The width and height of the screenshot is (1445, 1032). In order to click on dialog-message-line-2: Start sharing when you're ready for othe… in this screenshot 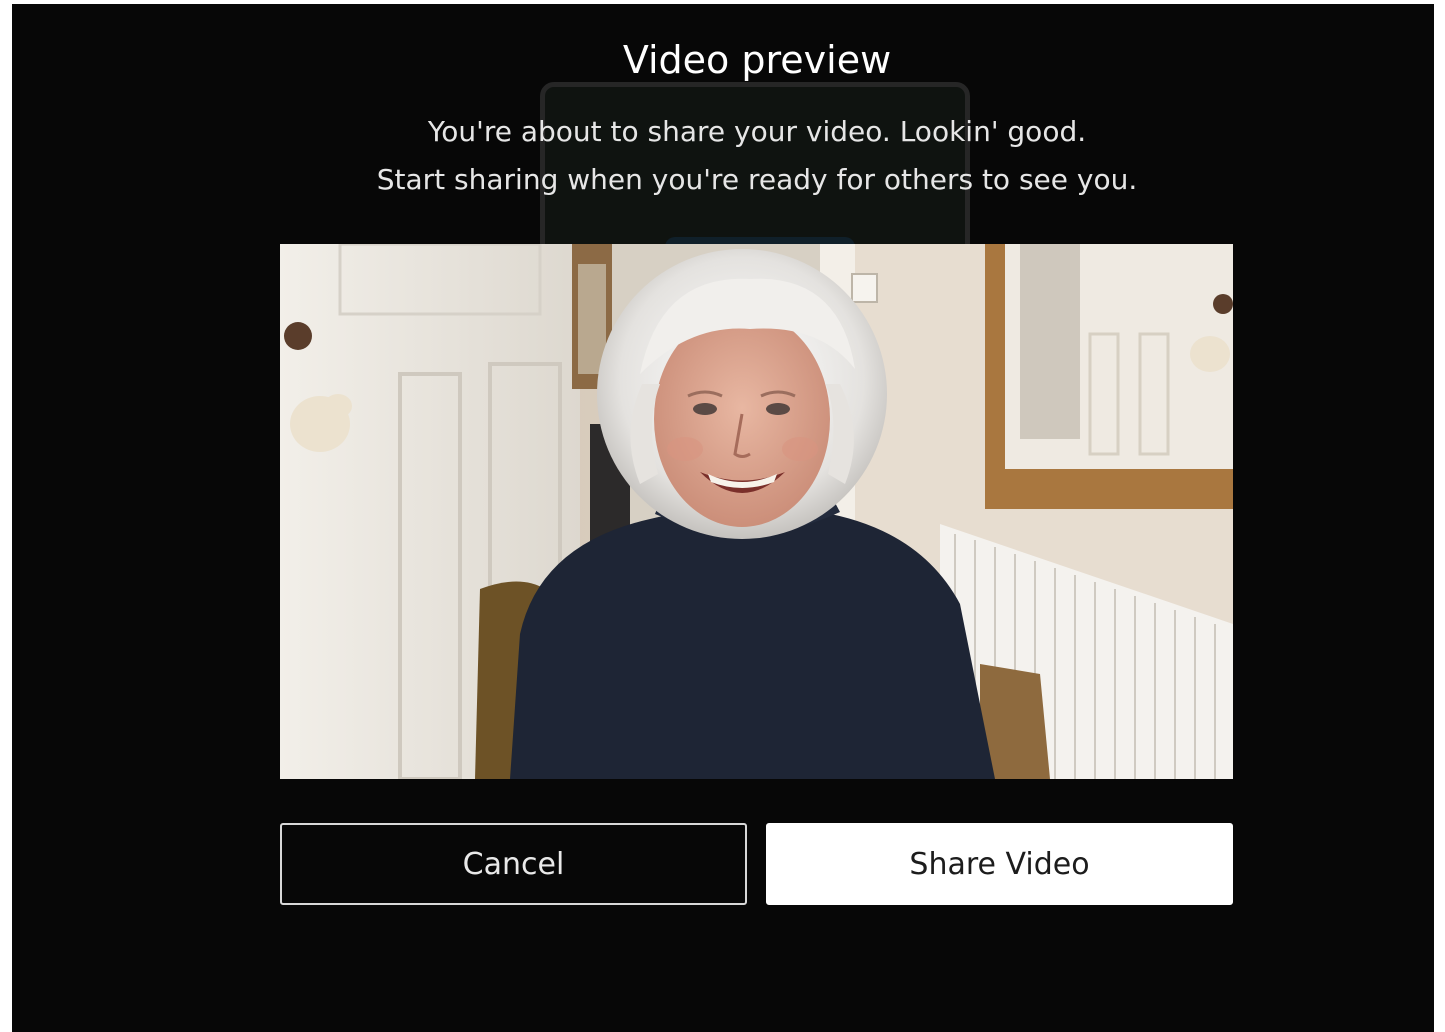, I will do `click(757, 179)`.